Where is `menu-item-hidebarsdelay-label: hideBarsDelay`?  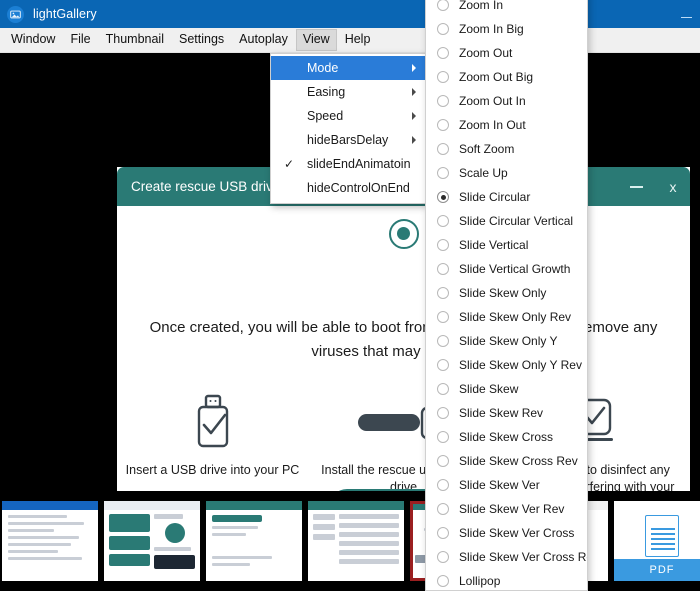
menu-item-hidebarsdelay-label: hideBarsDelay is located at coordinates (348, 140).